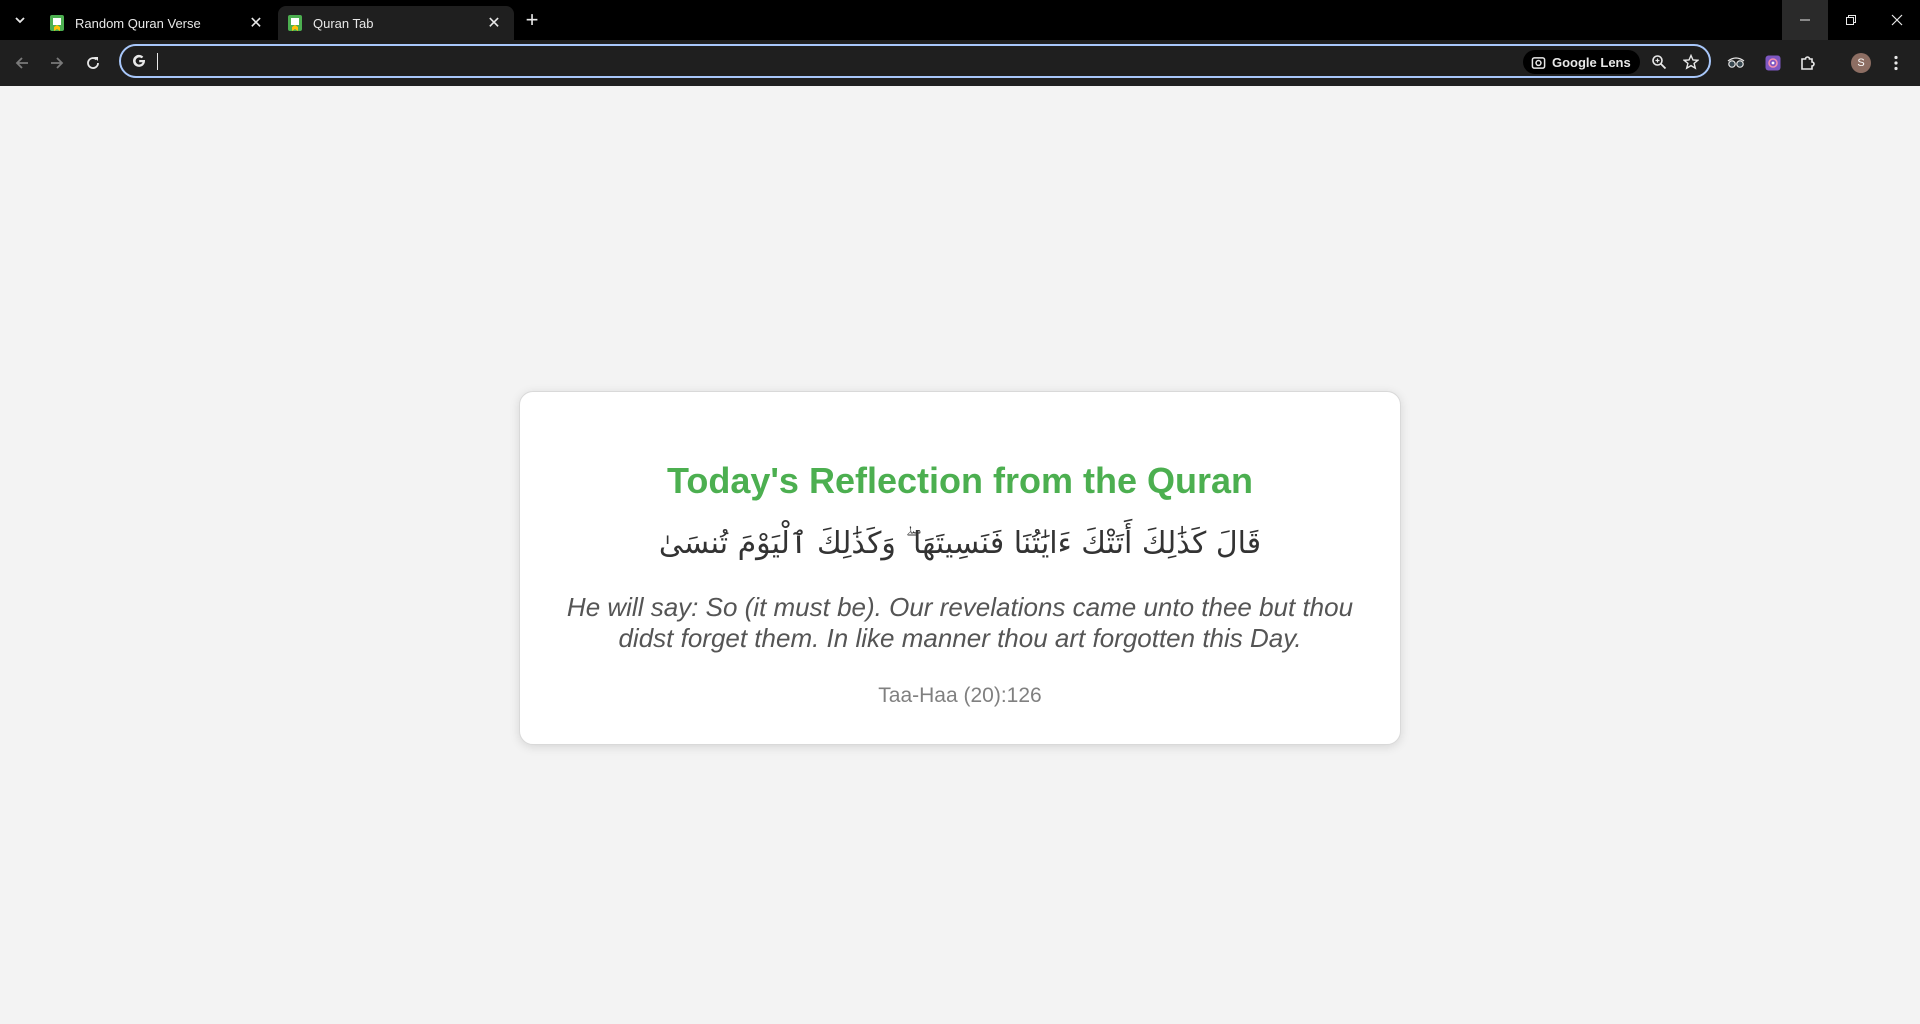 The width and height of the screenshot is (1920, 1024). I want to click on profile-avatar: S, so click(1861, 63).